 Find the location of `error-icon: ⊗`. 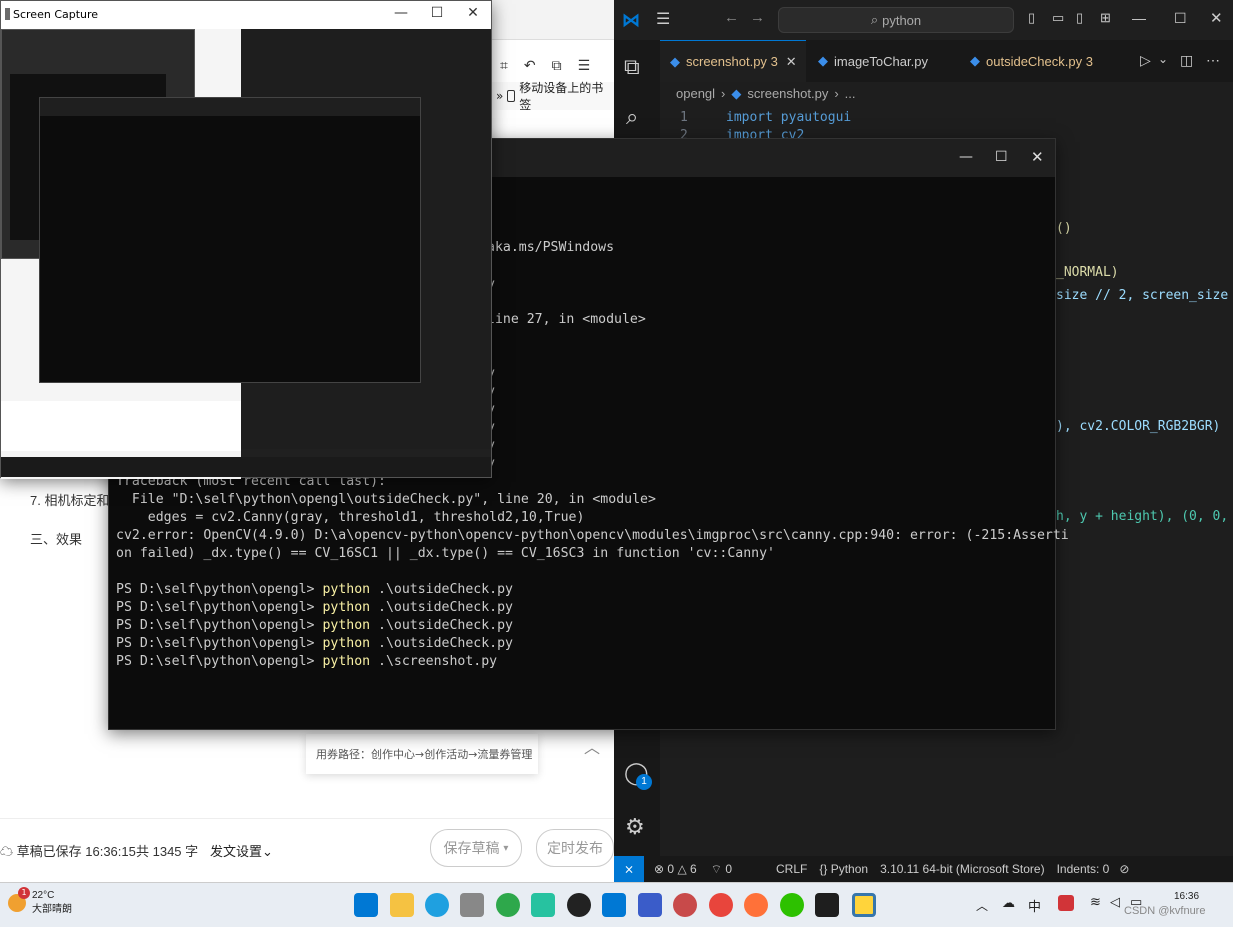

error-icon: ⊗ is located at coordinates (659, 869).